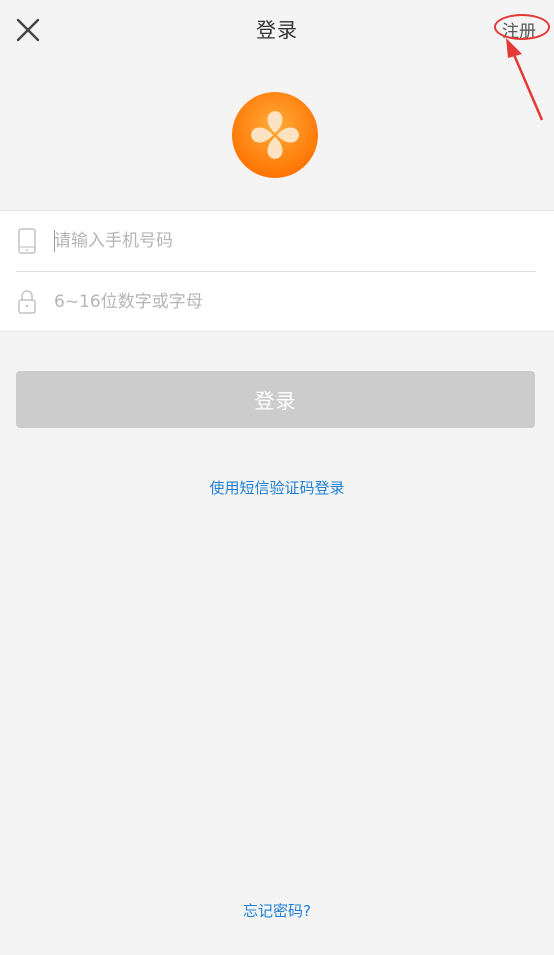 The height and width of the screenshot is (955, 554). What do you see at coordinates (54, 241) in the screenshot?
I see `text-caret` at bounding box center [54, 241].